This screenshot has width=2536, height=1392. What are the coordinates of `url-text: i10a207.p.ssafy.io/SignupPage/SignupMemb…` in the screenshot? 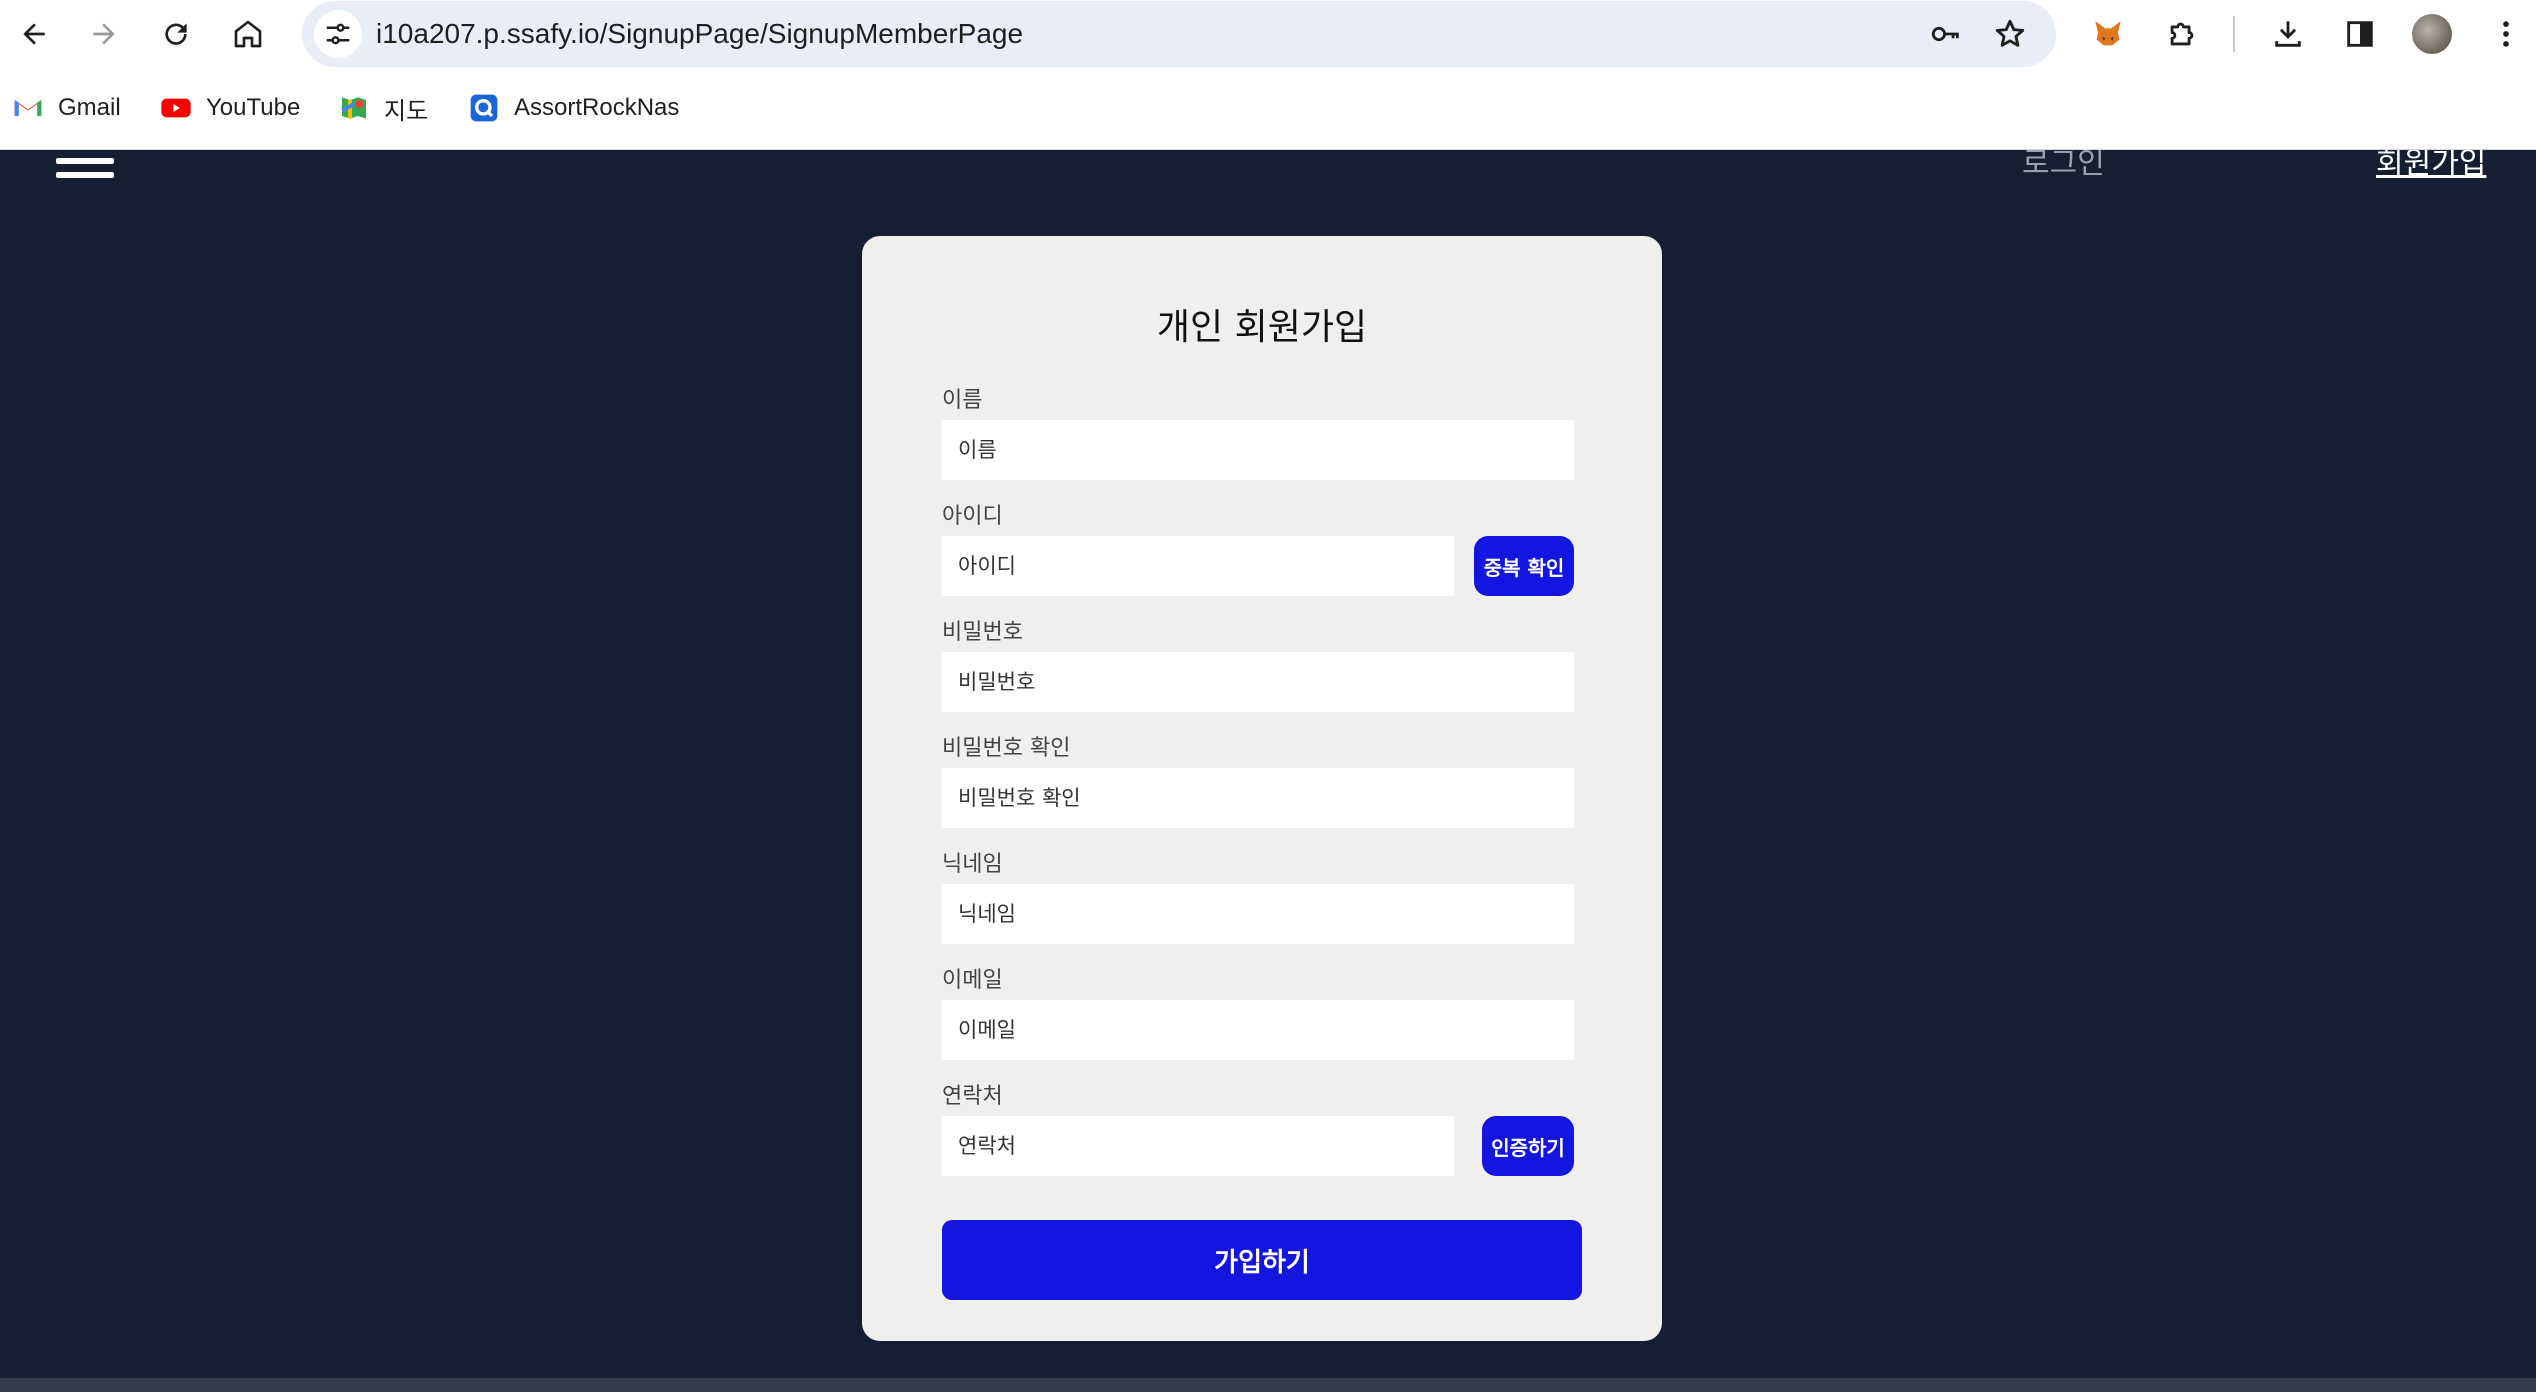 It's located at (699, 34).